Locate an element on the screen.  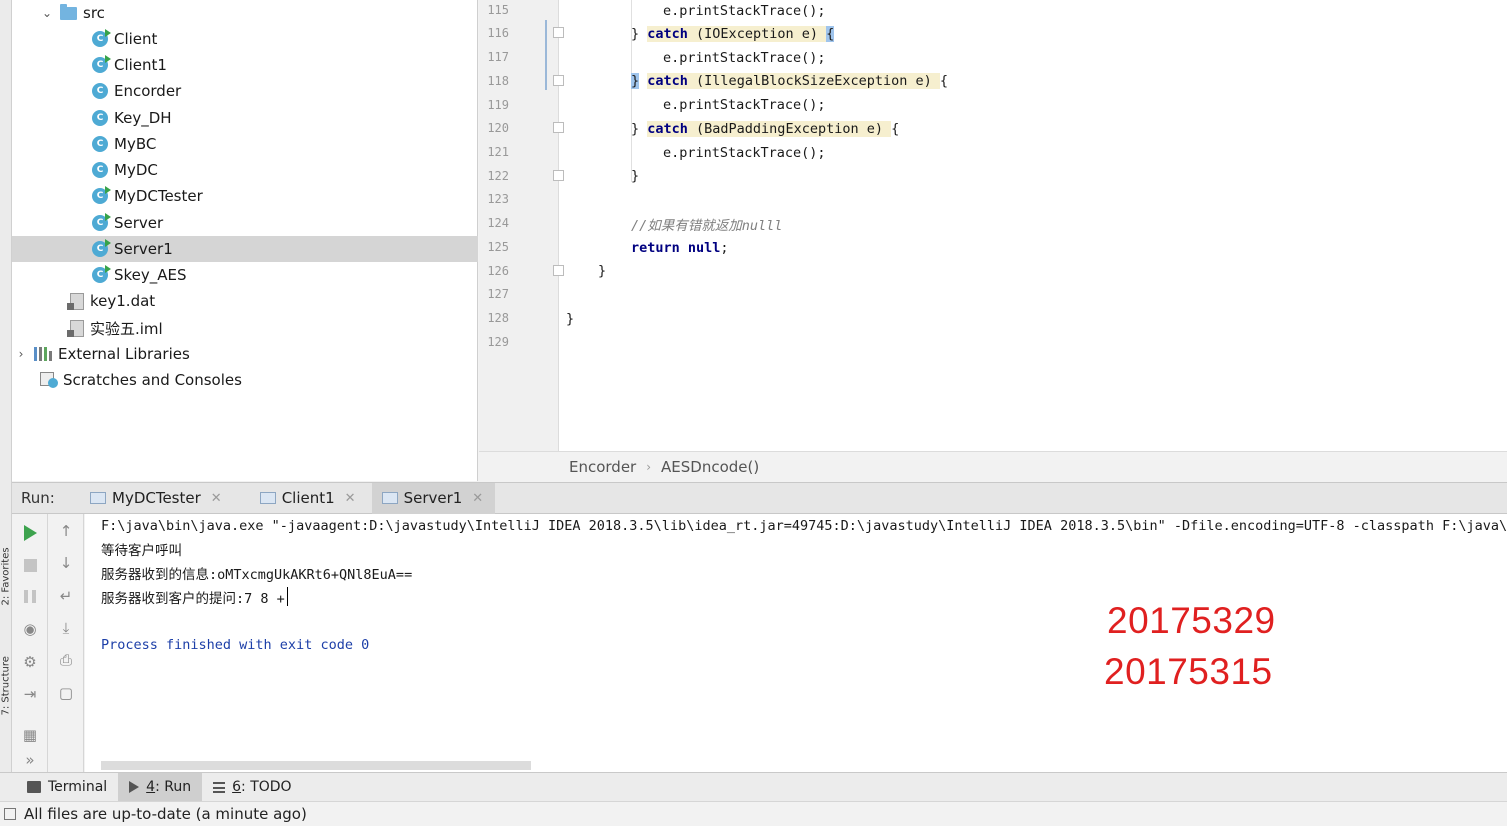
line-number: 127 is located at coordinates (498, 294).